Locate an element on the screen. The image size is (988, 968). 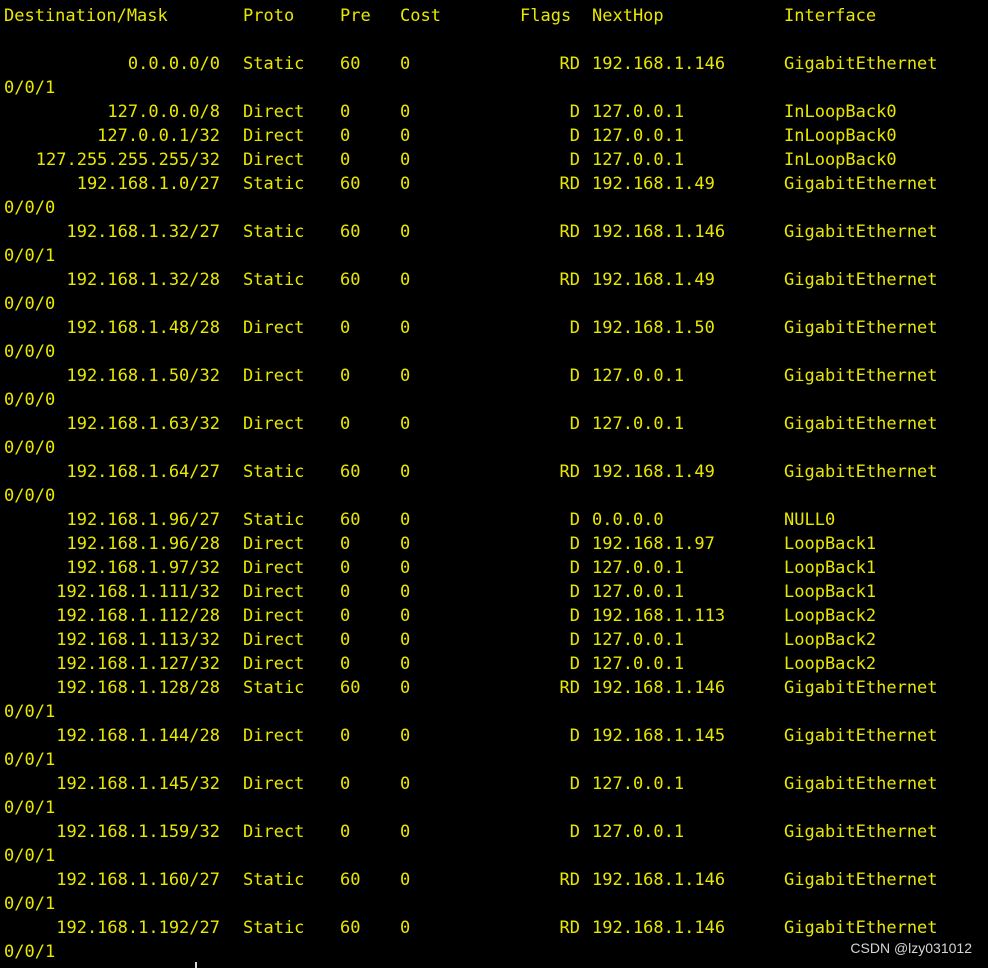
route-destination: 127.255.255.255/32 is located at coordinates (127, 160).